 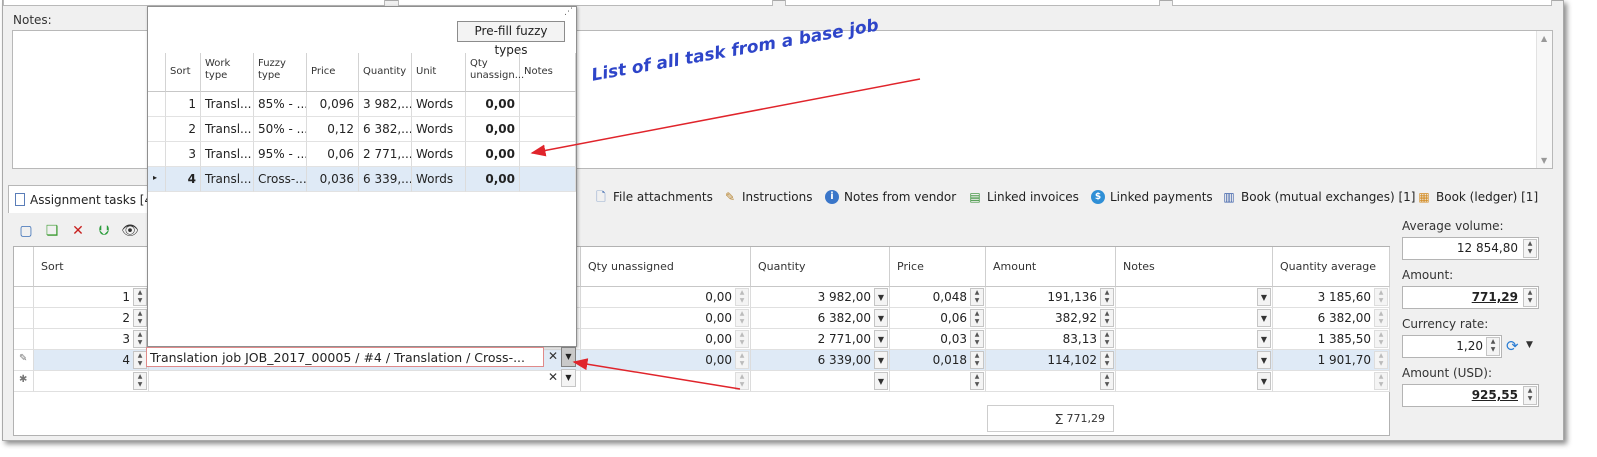 What do you see at coordinates (656, 374) in the screenshot?
I see `arrow-to-lookup` at bounding box center [656, 374].